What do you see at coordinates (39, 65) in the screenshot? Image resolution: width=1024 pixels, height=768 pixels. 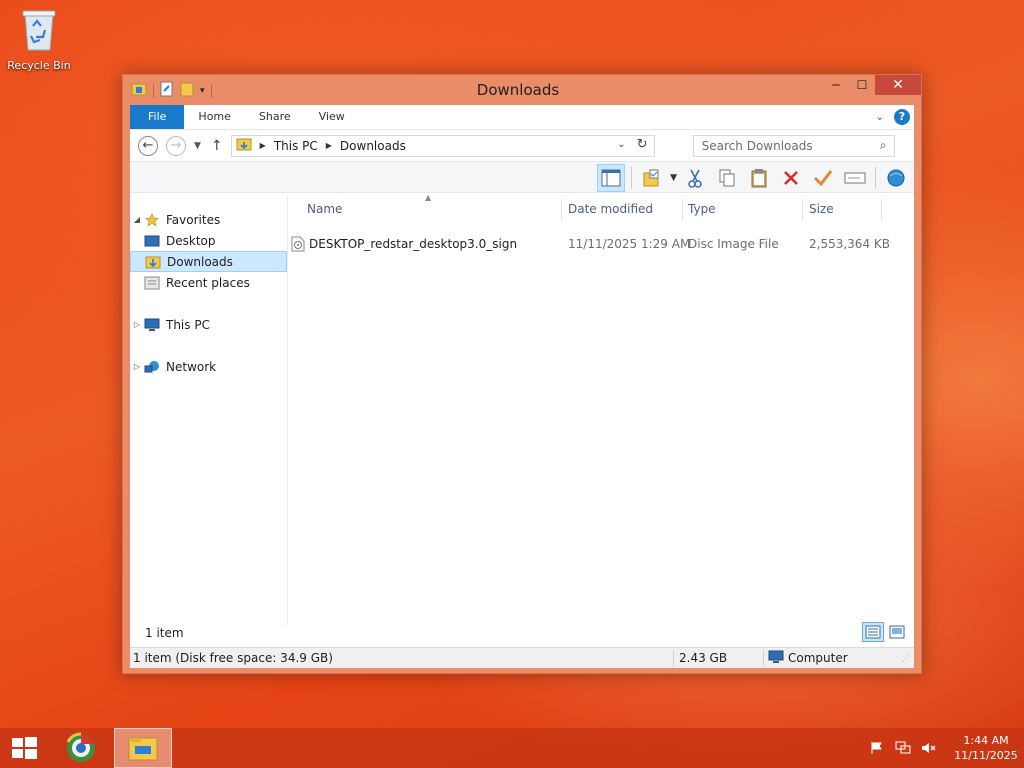 I see `recycle-bin-label: Recycle Bin` at bounding box center [39, 65].